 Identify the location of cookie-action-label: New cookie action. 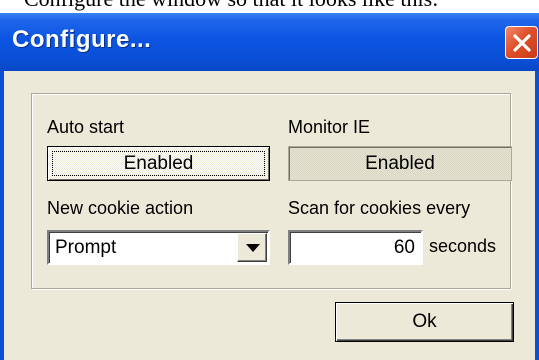
(120, 208).